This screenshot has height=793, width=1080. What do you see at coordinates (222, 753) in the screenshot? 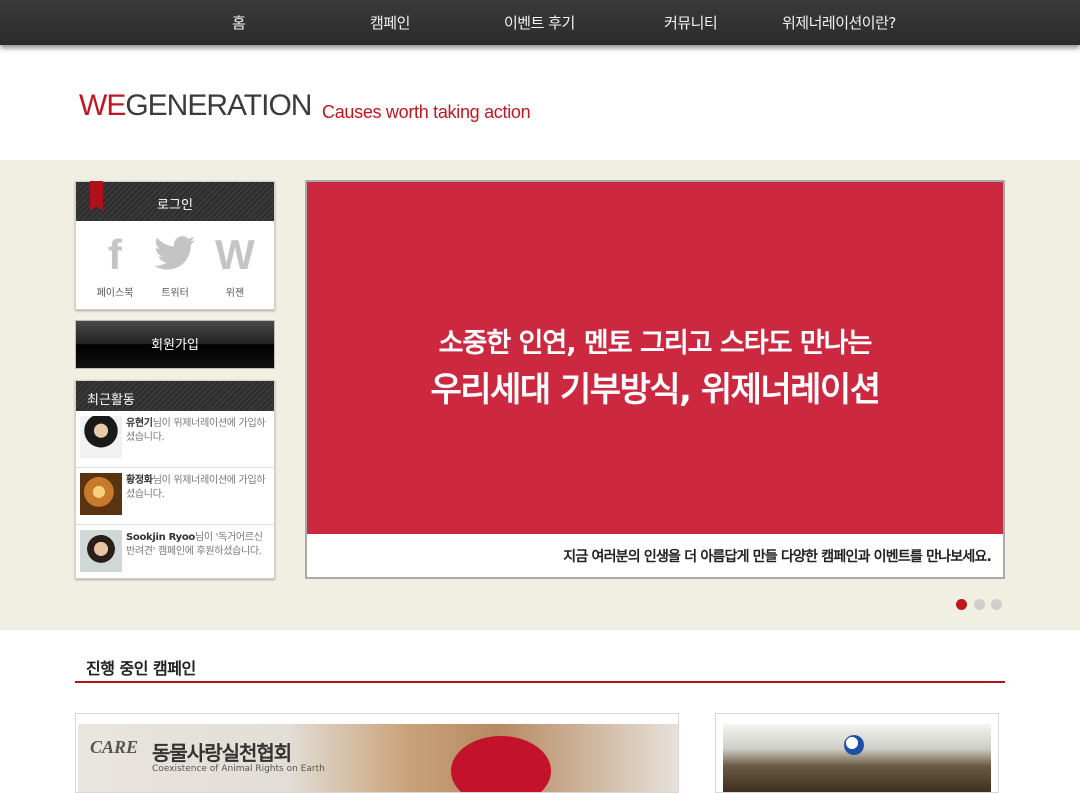
I see `campaign-org-name: 동물사랑실천협회` at bounding box center [222, 753].